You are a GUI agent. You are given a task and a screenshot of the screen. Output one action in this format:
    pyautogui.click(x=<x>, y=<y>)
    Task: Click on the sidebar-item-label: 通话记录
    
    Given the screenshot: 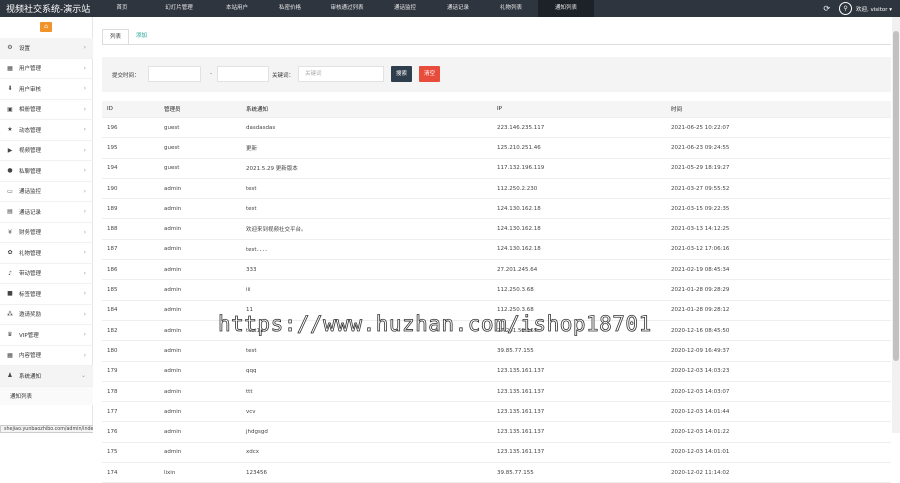 What is the action you would take?
    pyautogui.click(x=30, y=212)
    